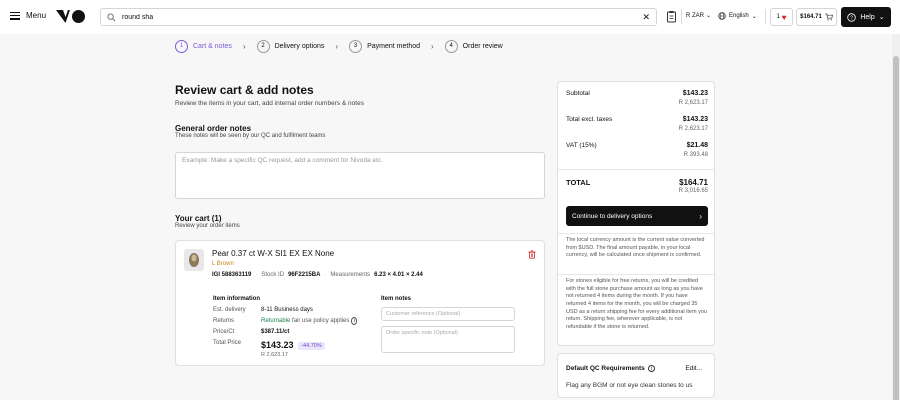  Describe the element at coordinates (482, 46) in the screenshot. I see `step-label: Order review` at that location.